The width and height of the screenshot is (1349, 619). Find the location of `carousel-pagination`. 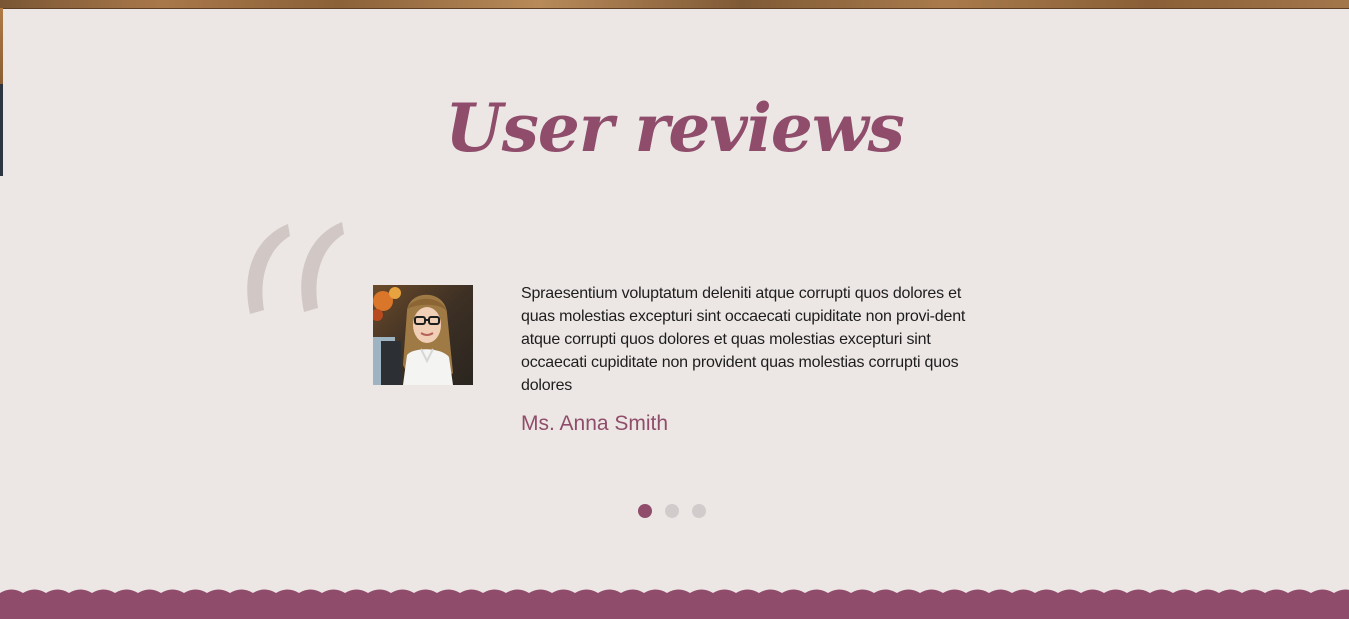

carousel-pagination is located at coordinates (672, 511).